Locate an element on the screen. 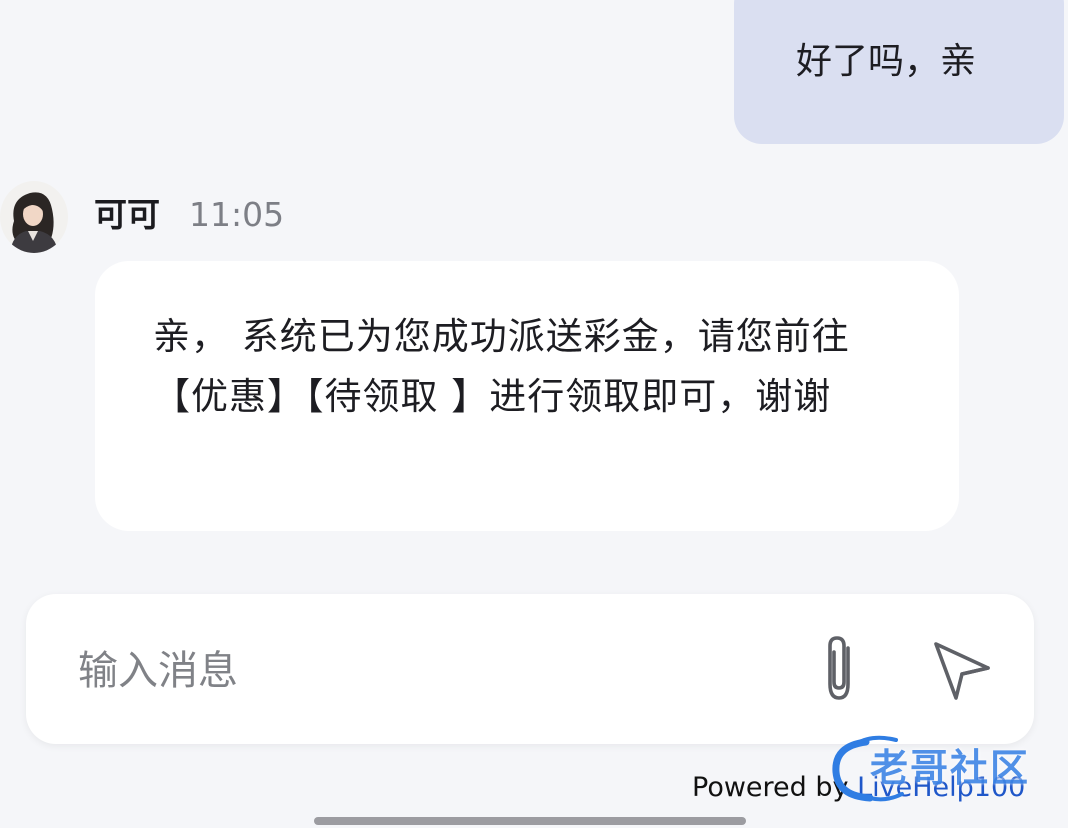 The width and height of the screenshot is (1068, 828). attach-button is located at coordinates (839, 670).